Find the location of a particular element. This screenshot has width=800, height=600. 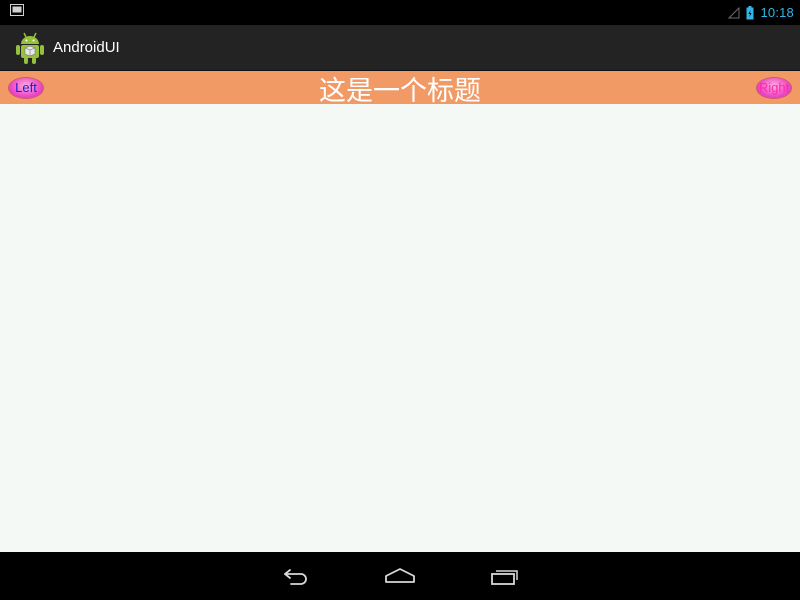

recent-apps-button is located at coordinates (505, 576).